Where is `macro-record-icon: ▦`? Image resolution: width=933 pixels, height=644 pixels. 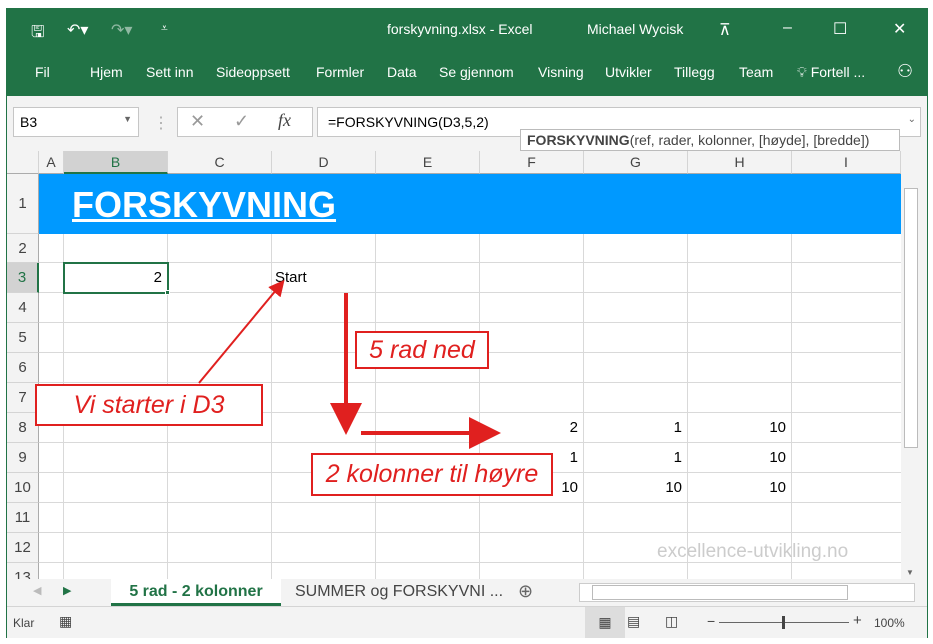 macro-record-icon: ▦ is located at coordinates (65, 621).